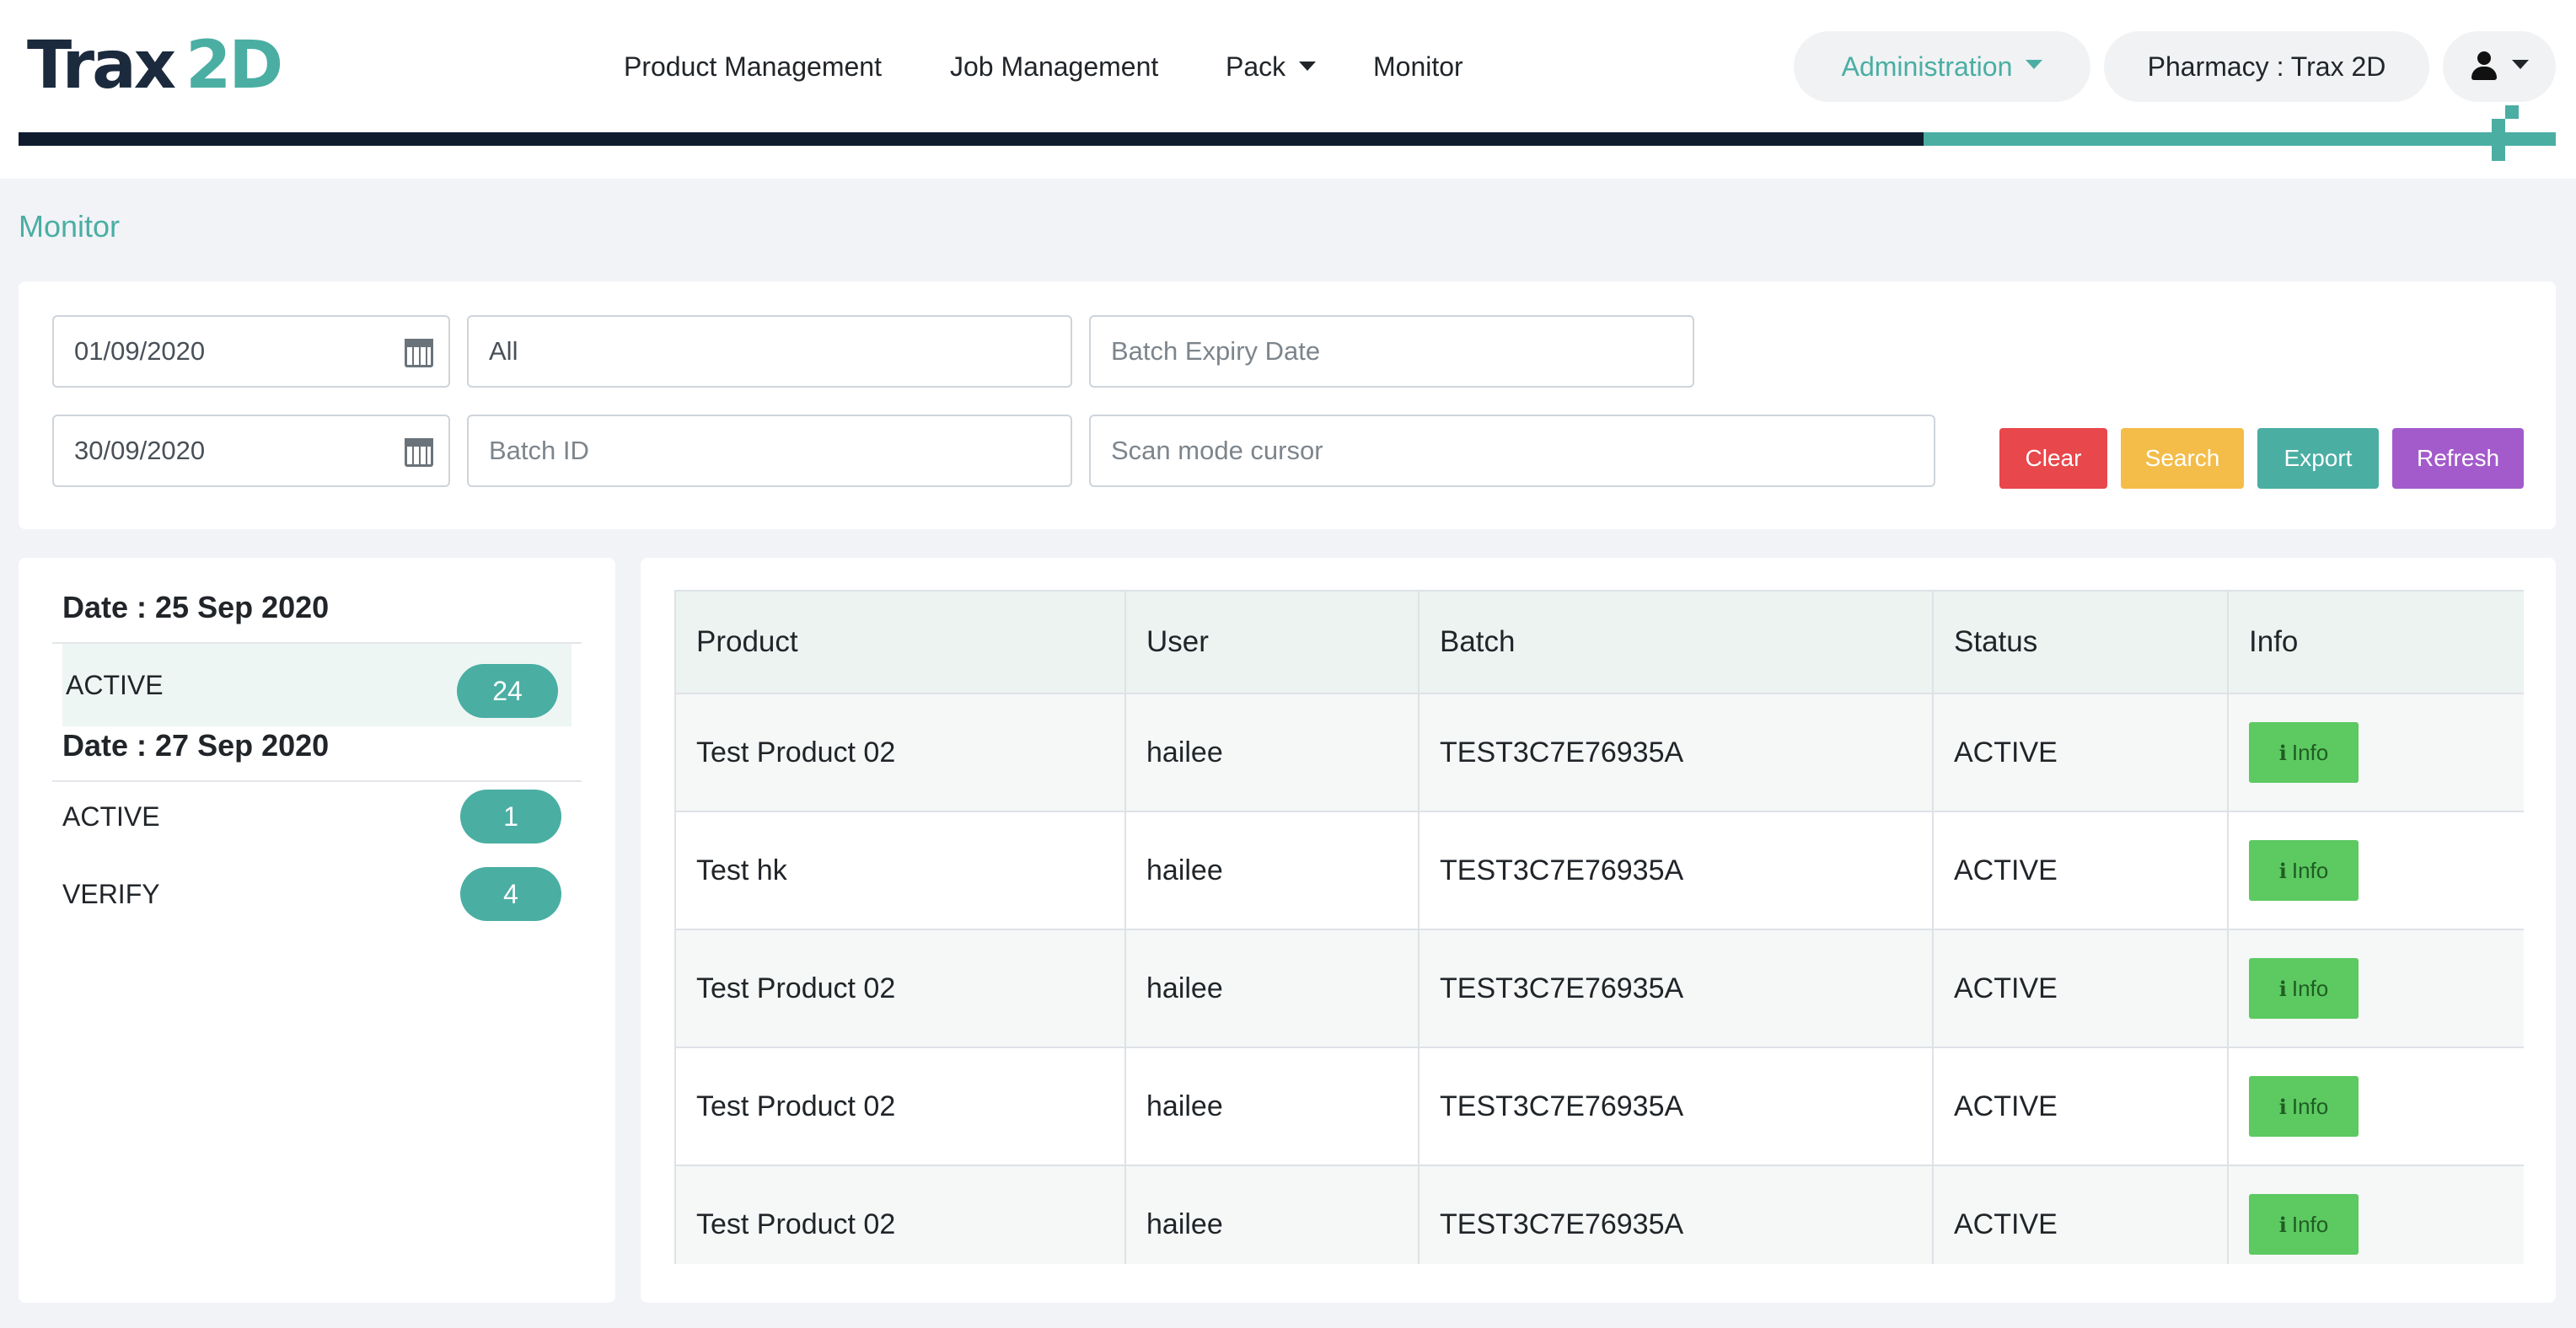  Describe the element at coordinates (251, 451) in the screenshot. I see `date-to-input: 30/09/2020` at that location.